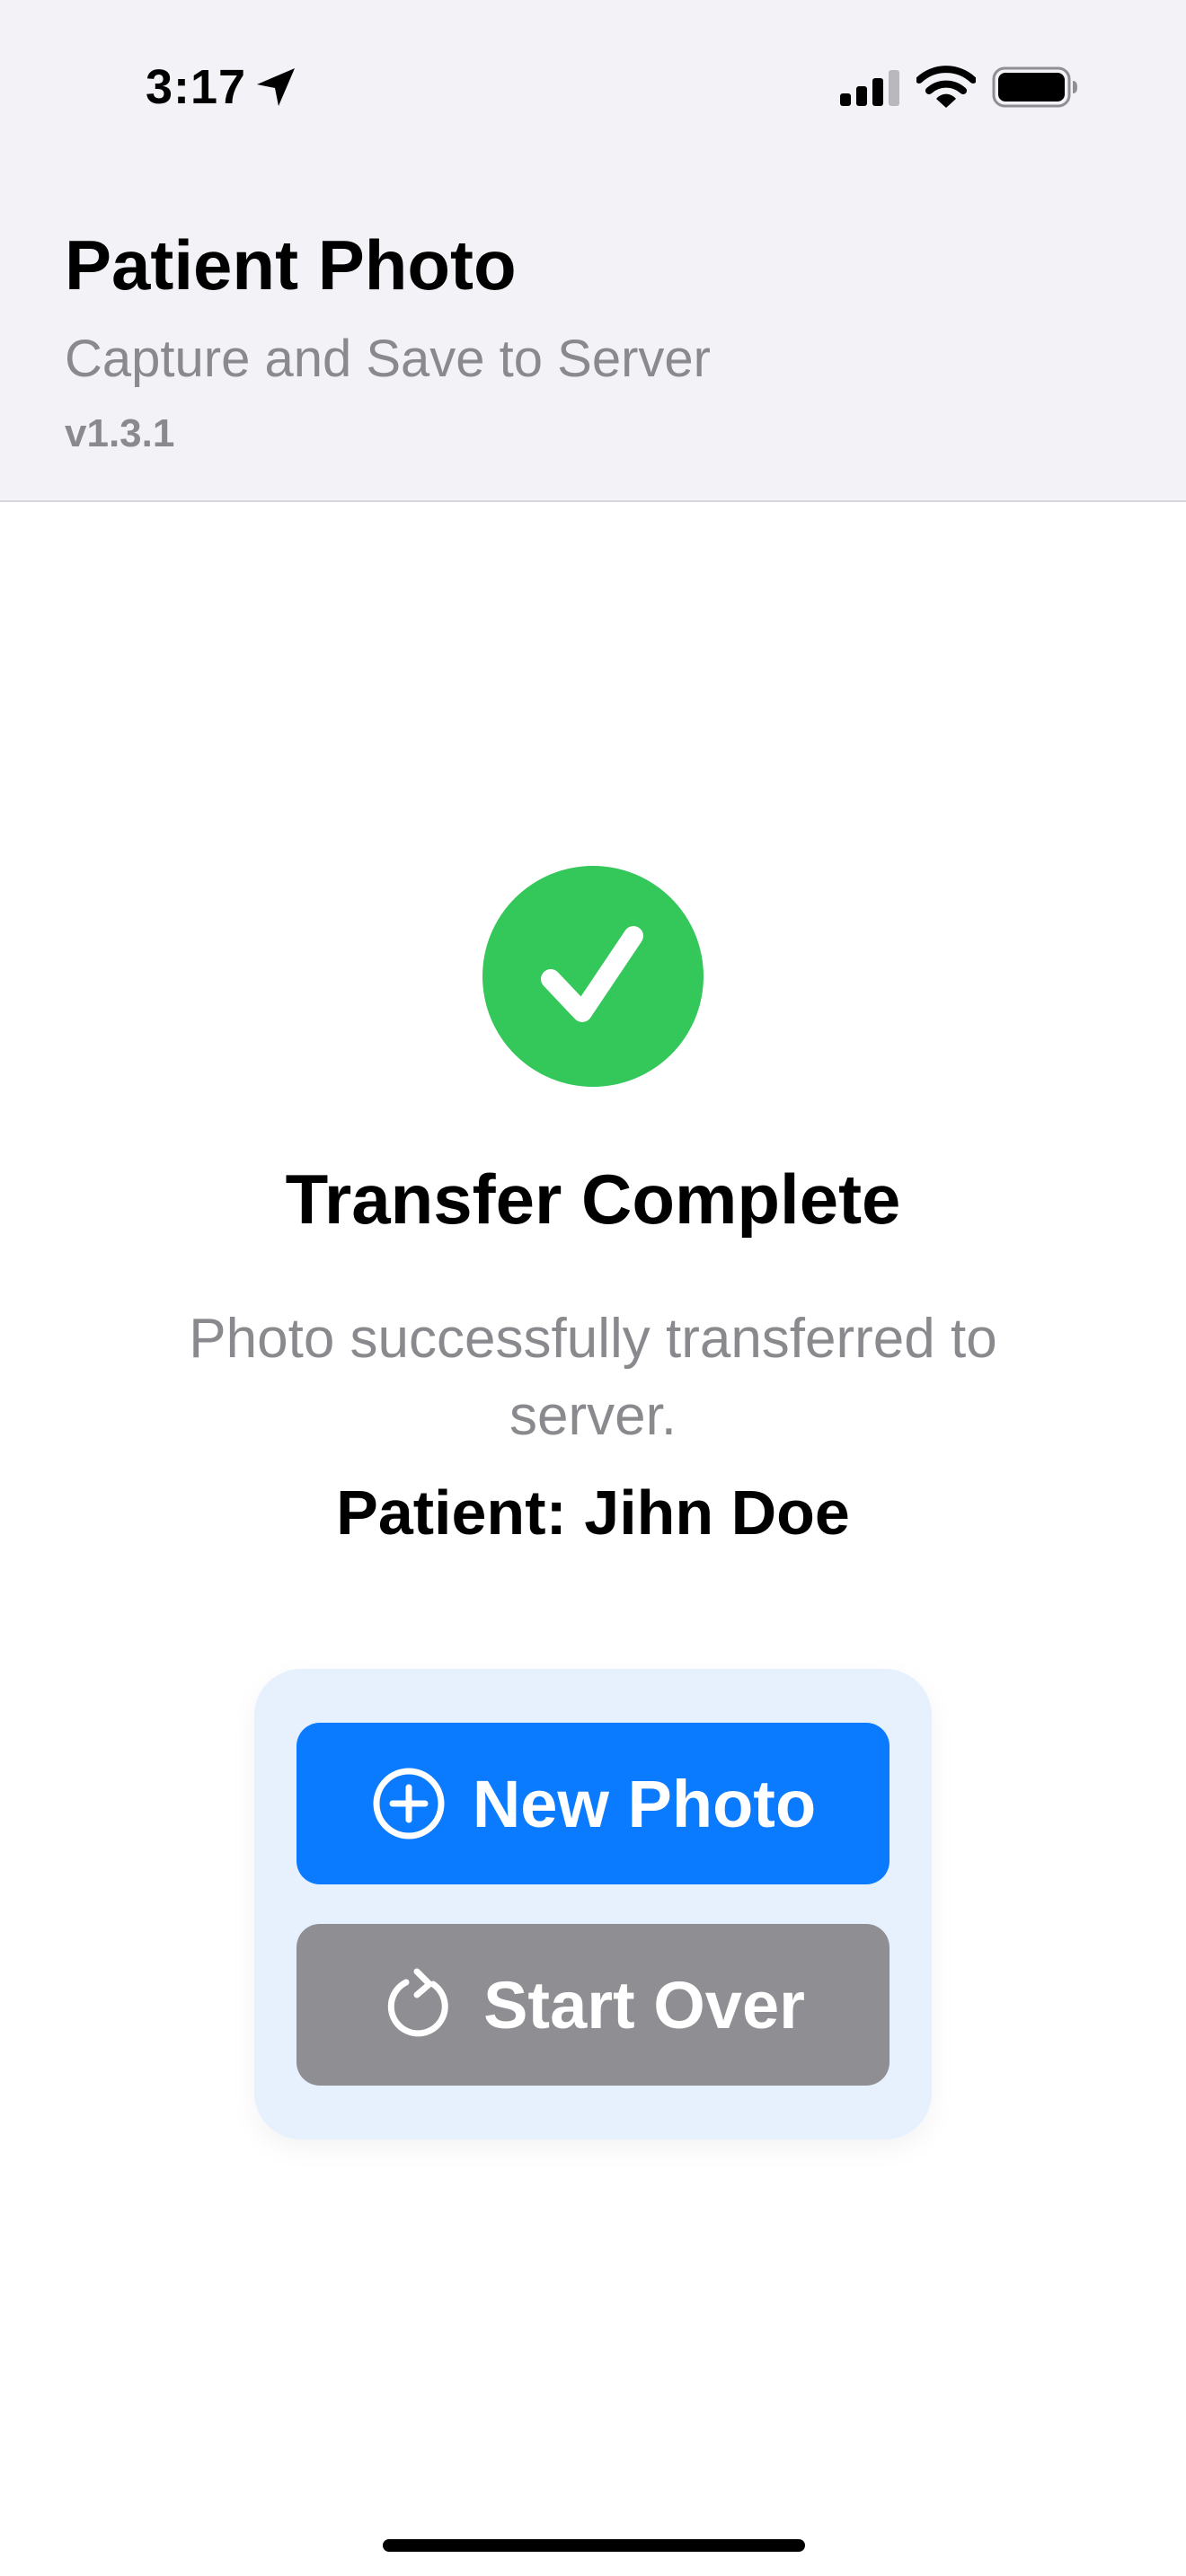 This screenshot has height=2576, width=1186. I want to click on checkmark-circle-icon, so click(593, 976).